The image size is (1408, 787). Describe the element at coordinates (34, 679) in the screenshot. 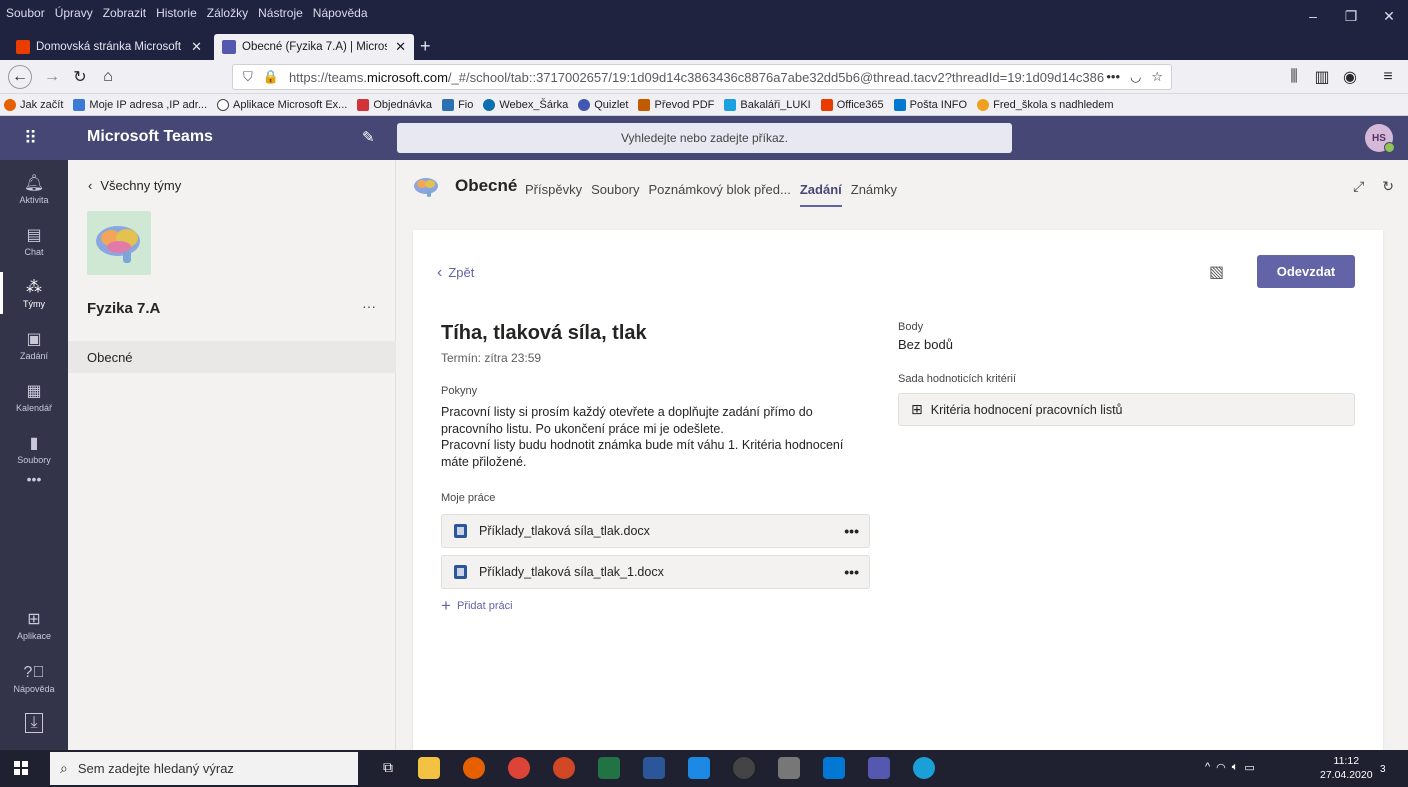

I see `rail-item-help: ?⃝ Nápověda` at that location.